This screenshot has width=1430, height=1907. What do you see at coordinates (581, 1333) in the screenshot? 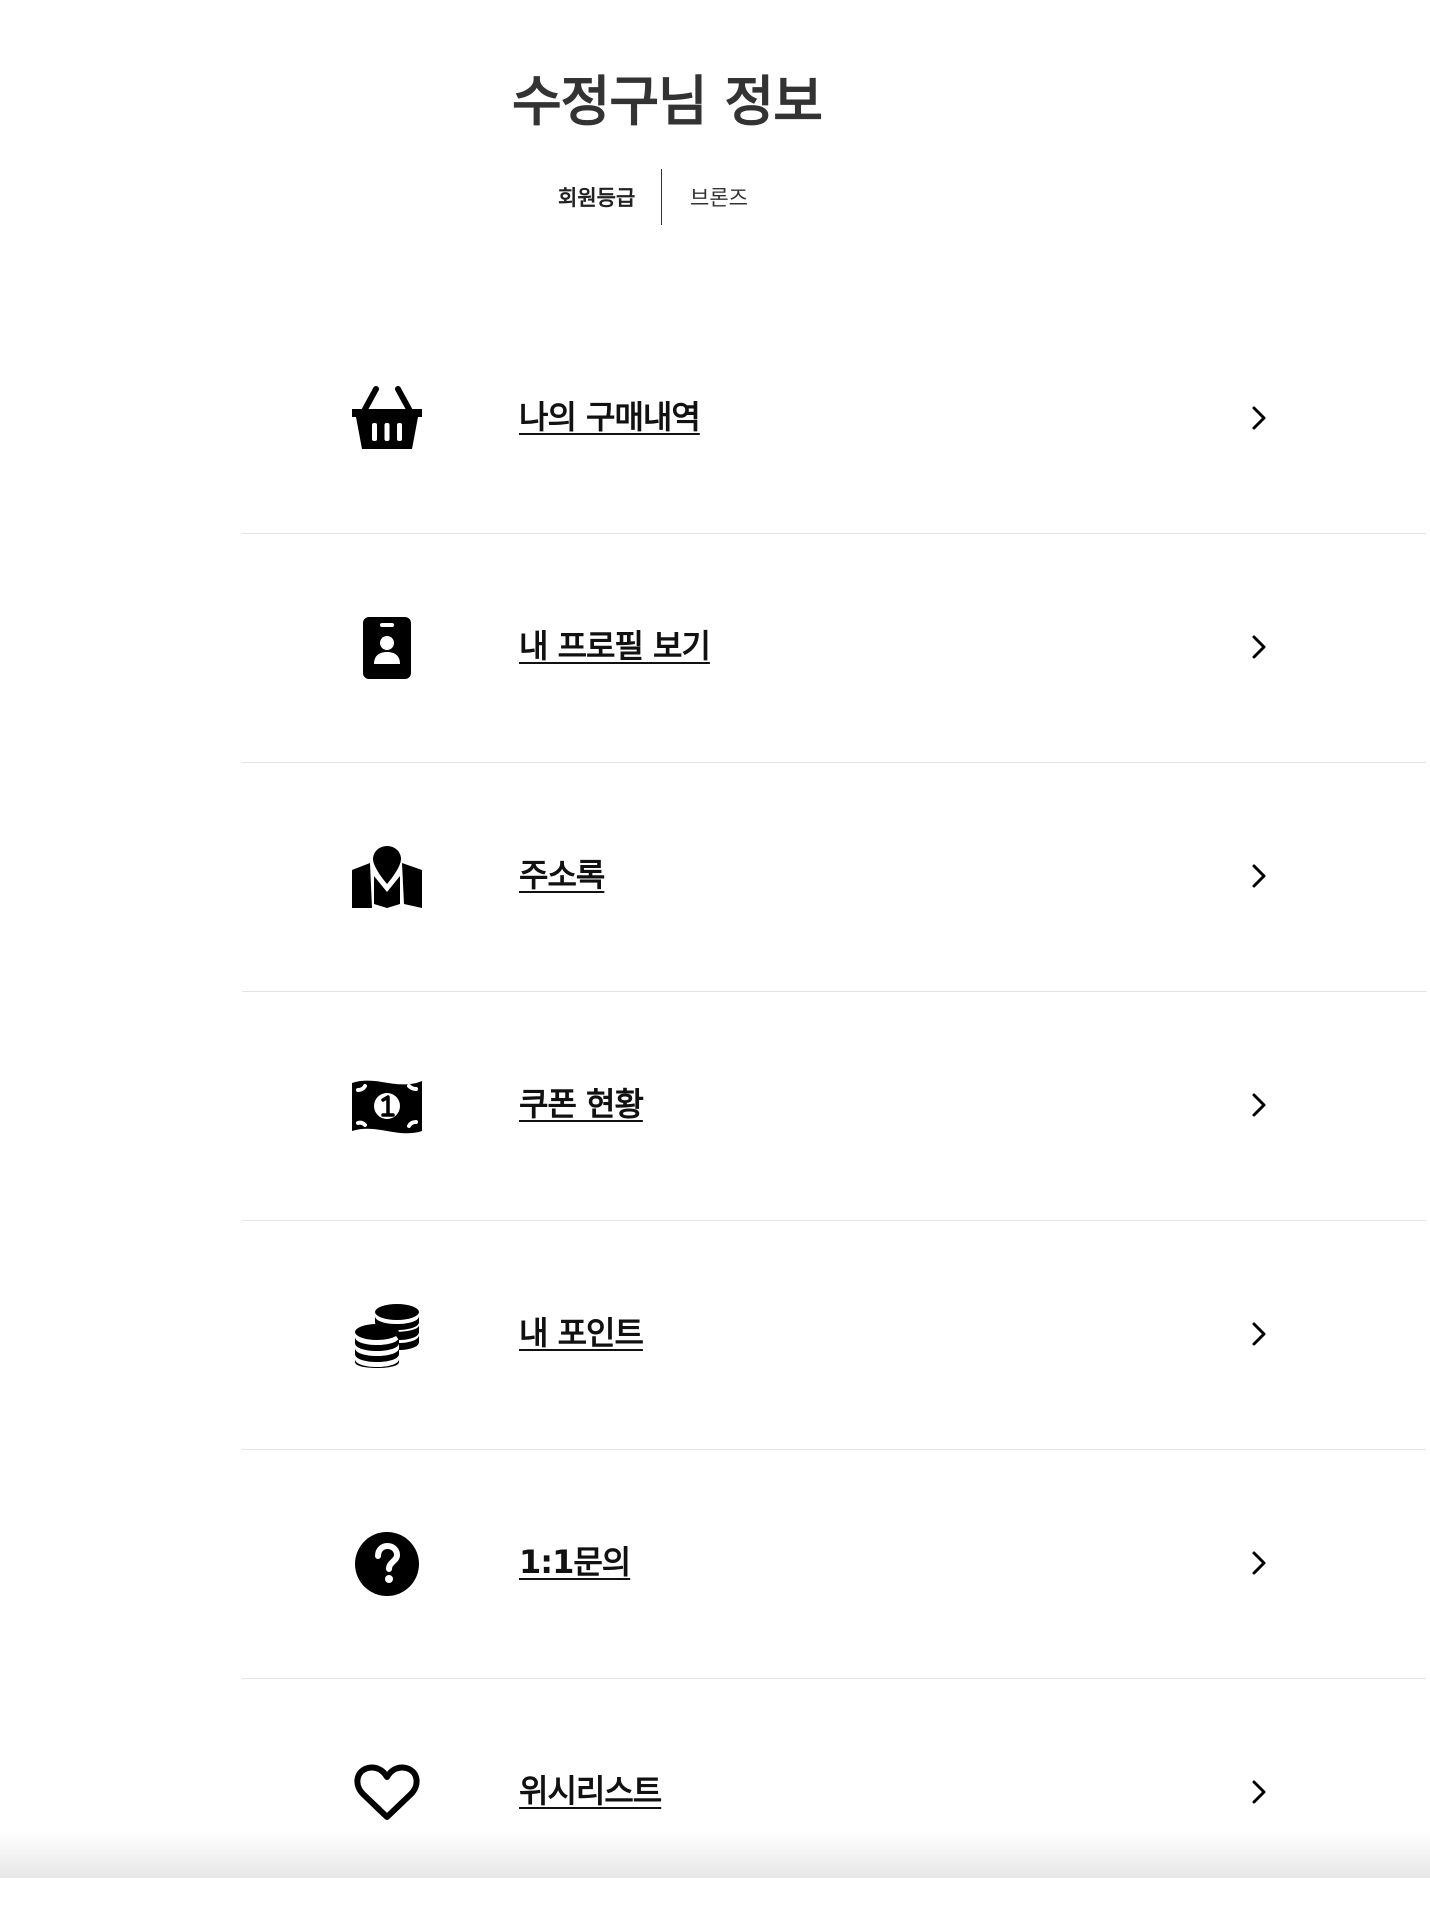
I see `menu-label-my-points: 내 포인트` at bounding box center [581, 1333].